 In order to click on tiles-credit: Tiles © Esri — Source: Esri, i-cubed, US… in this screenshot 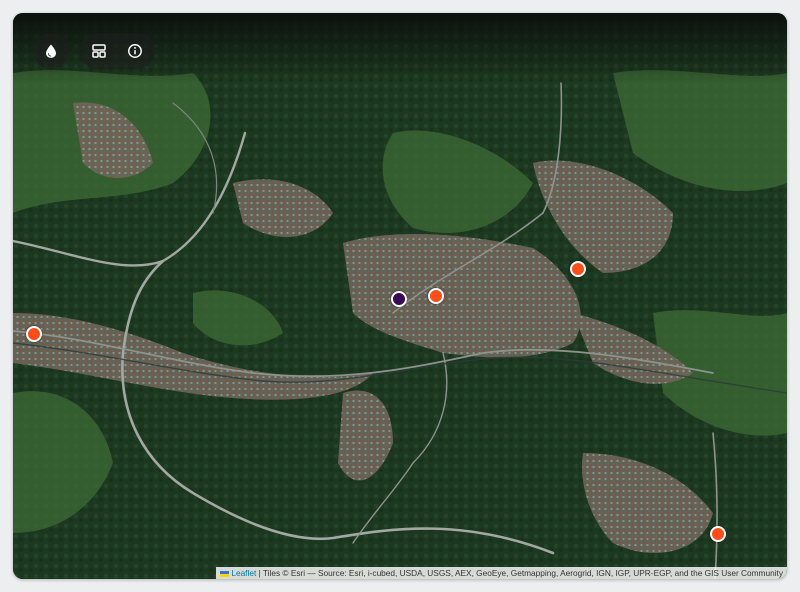, I will do `click(522, 573)`.